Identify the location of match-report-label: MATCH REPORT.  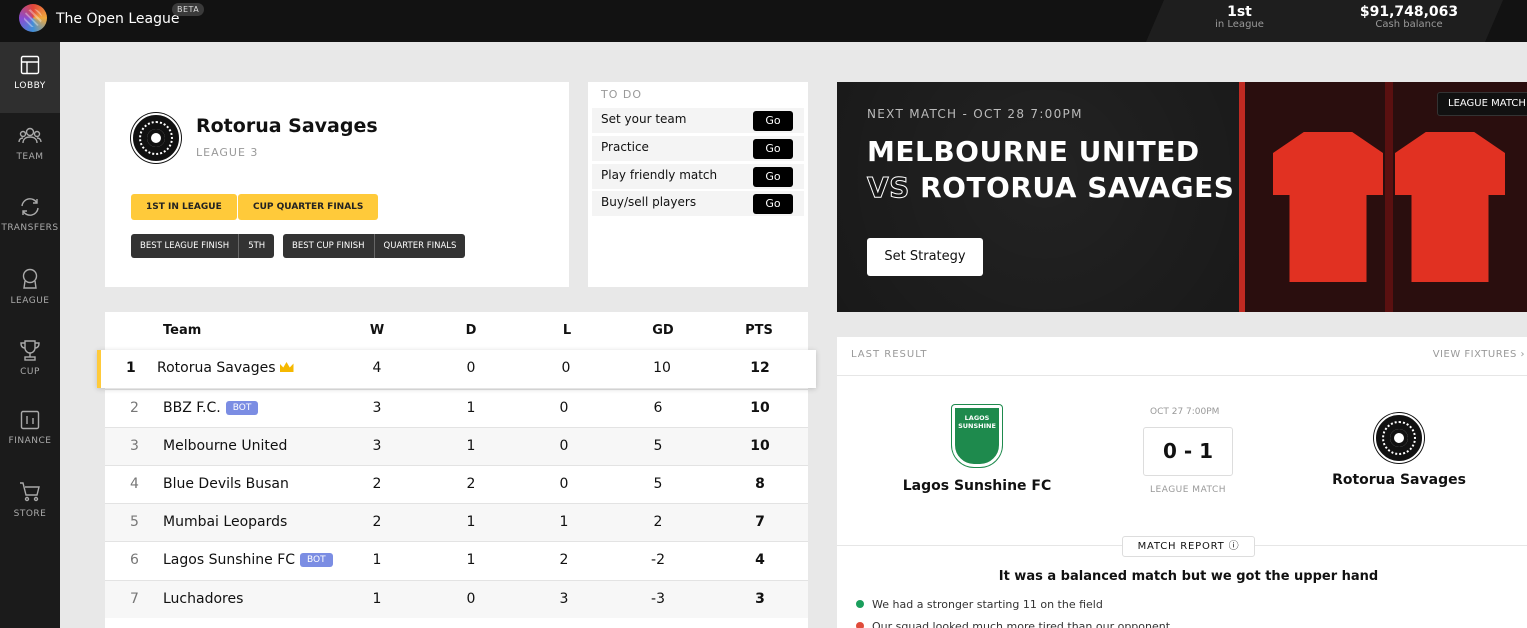
(1181, 546).